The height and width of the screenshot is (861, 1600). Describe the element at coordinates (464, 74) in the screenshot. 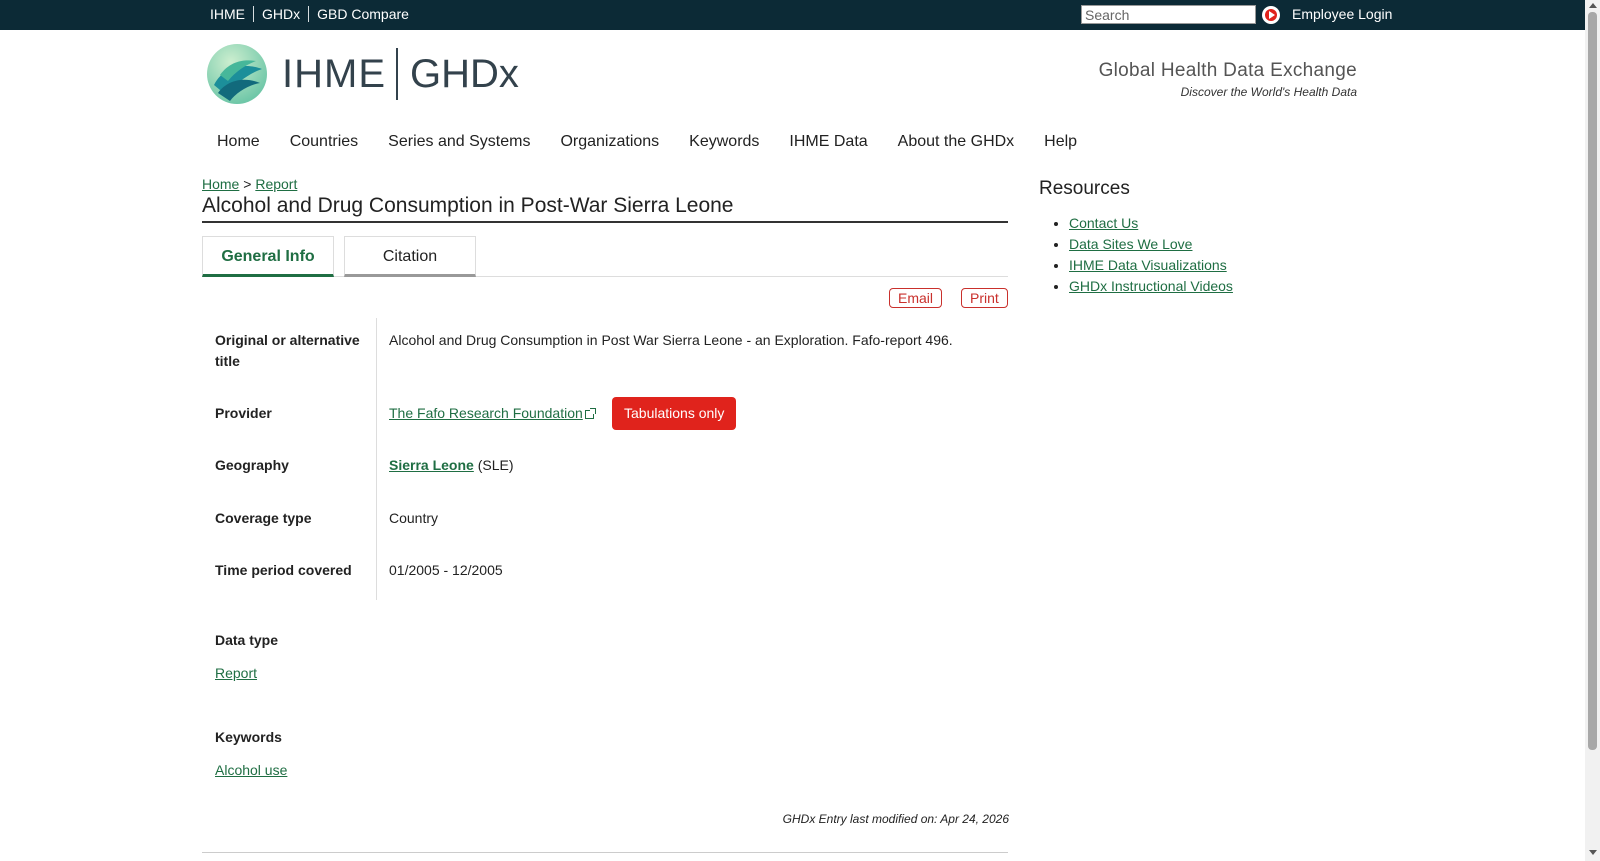

I see `logo-ghdx-text: GHDx` at that location.